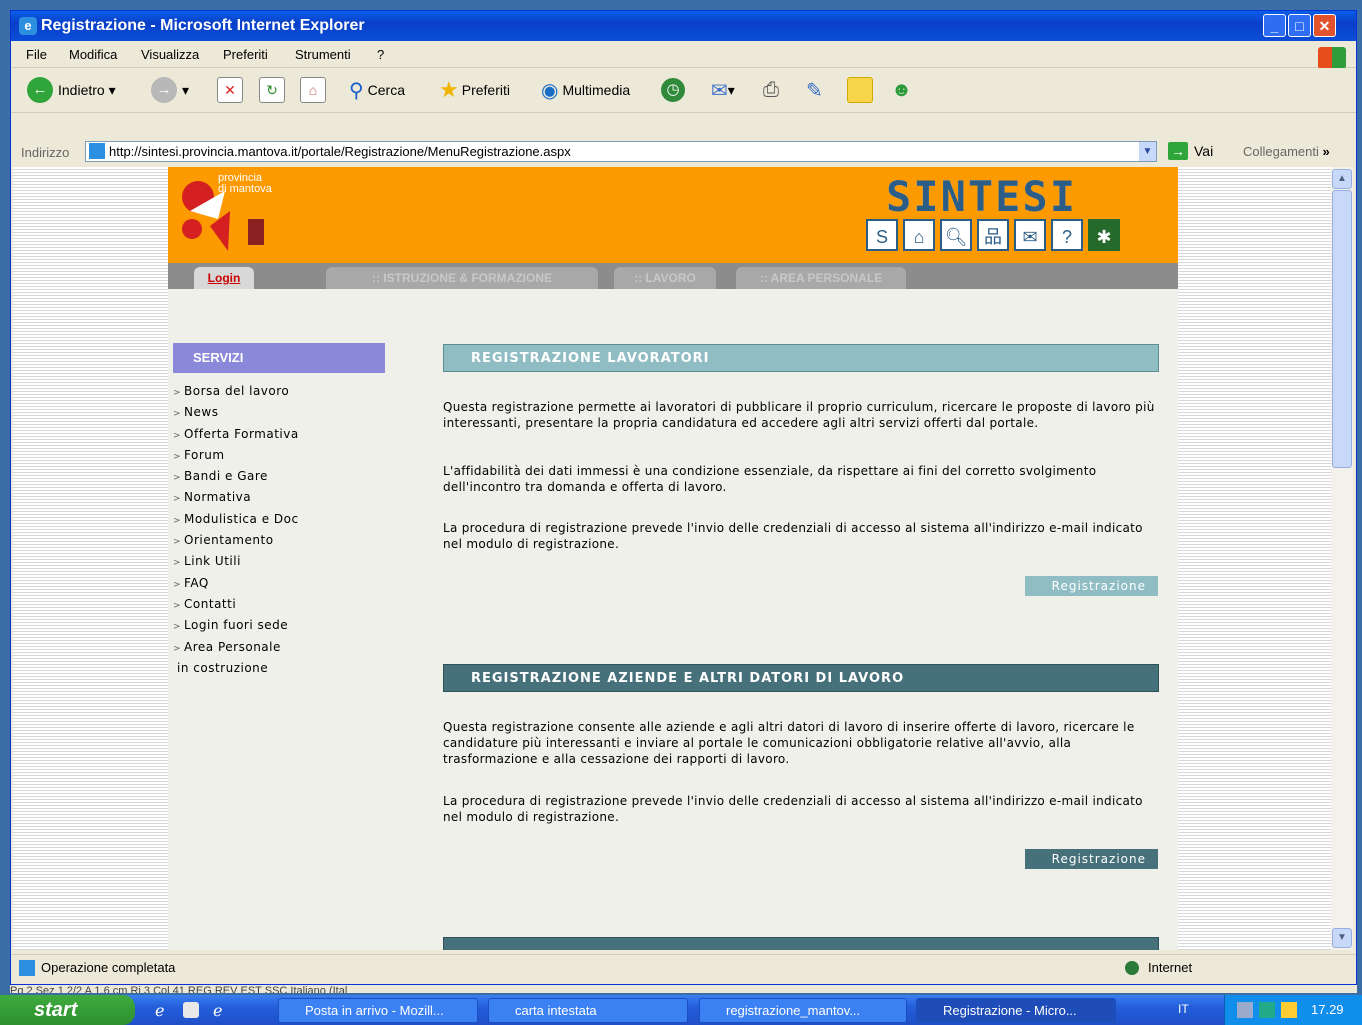  What do you see at coordinates (226, 476) in the screenshot?
I see `sidebar-item-label: Bandi e Gare` at bounding box center [226, 476].